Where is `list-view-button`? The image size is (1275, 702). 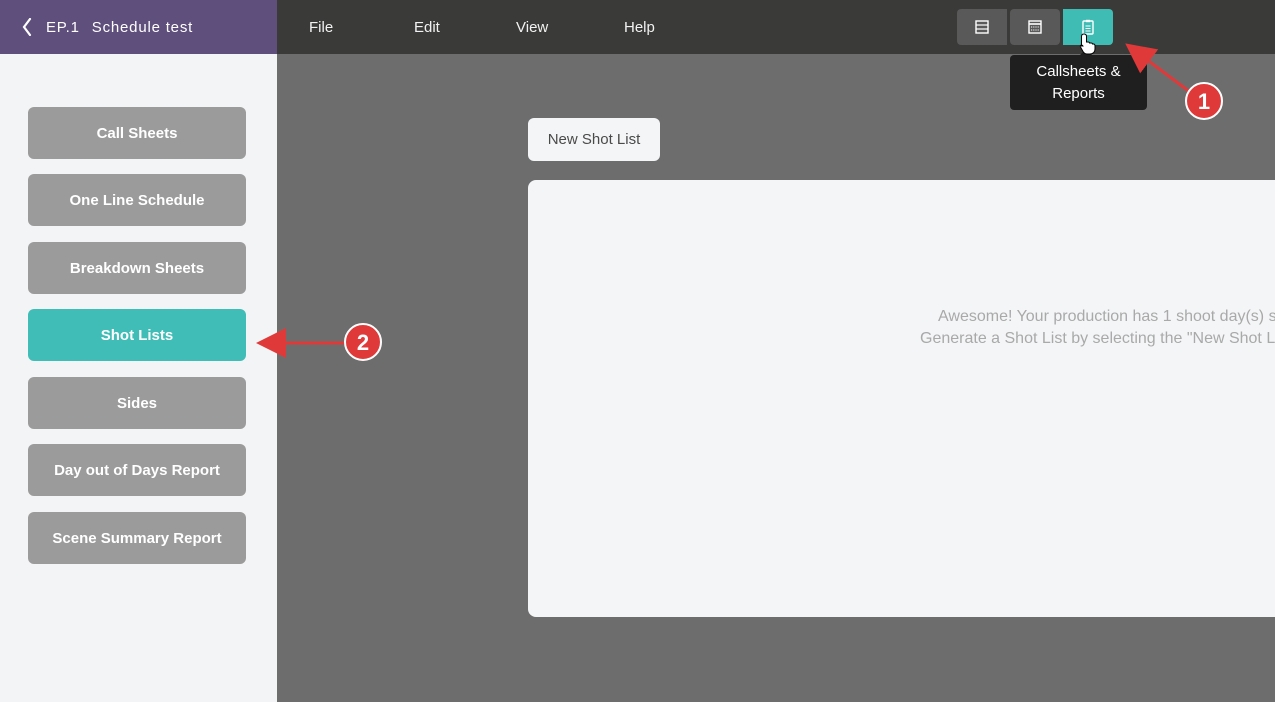 list-view-button is located at coordinates (982, 27).